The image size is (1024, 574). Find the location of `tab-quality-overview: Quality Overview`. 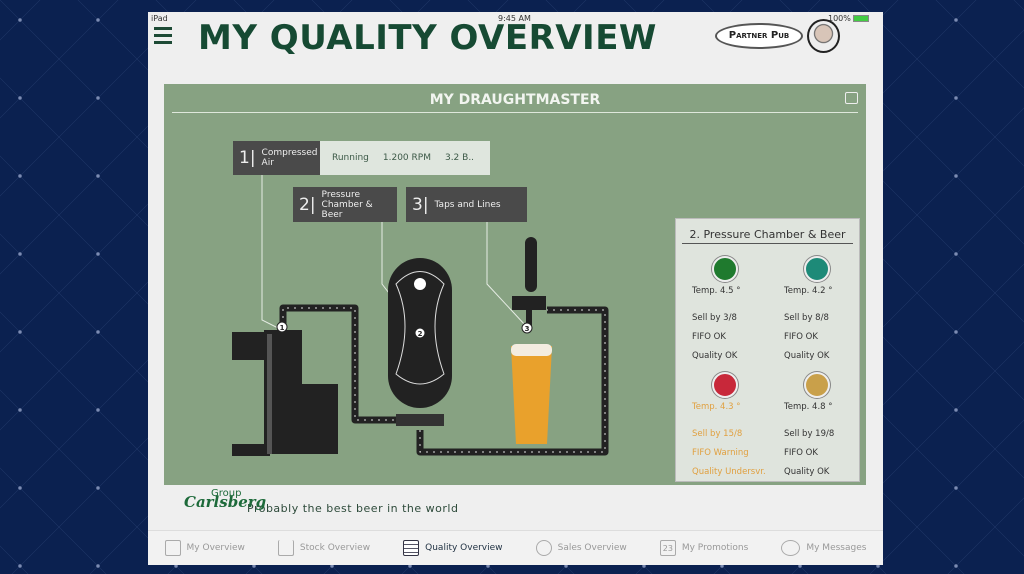

tab-quality-overview: Quality Overview is located at coordinates (453, 548).